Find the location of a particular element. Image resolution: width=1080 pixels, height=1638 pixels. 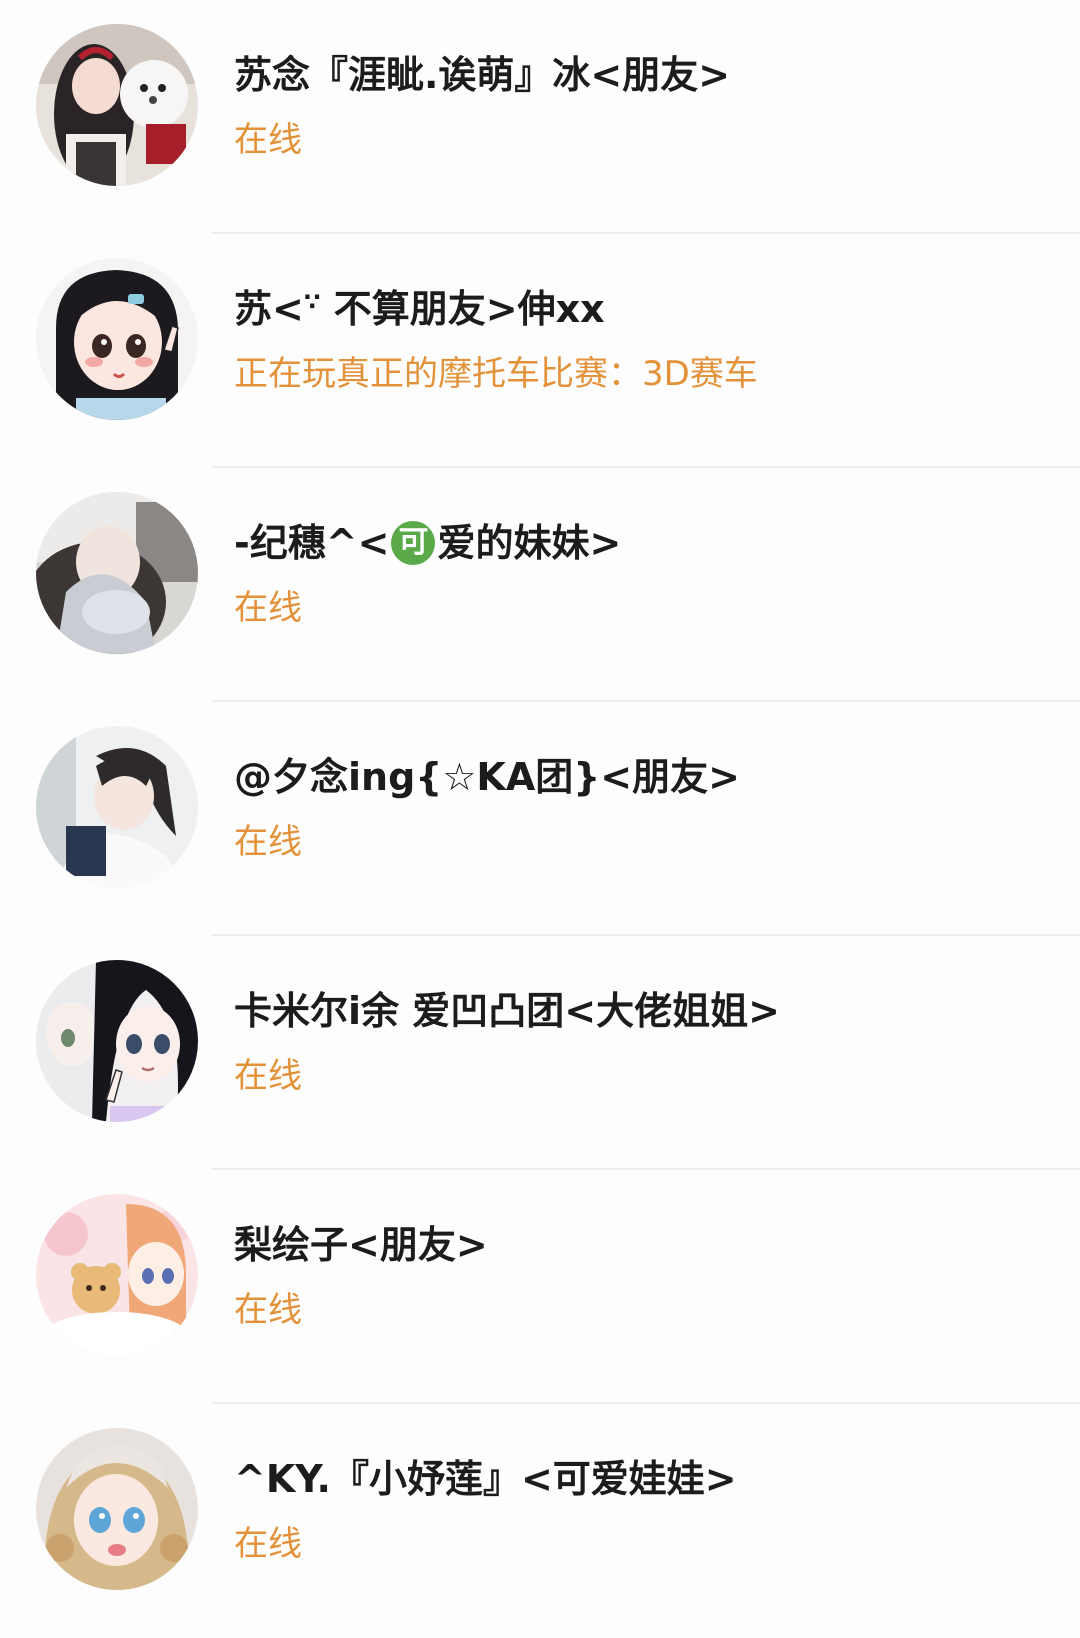

friend-row: -纪穗^< 可爱的妹妹> 在线 is located at coordinates (540, 585).